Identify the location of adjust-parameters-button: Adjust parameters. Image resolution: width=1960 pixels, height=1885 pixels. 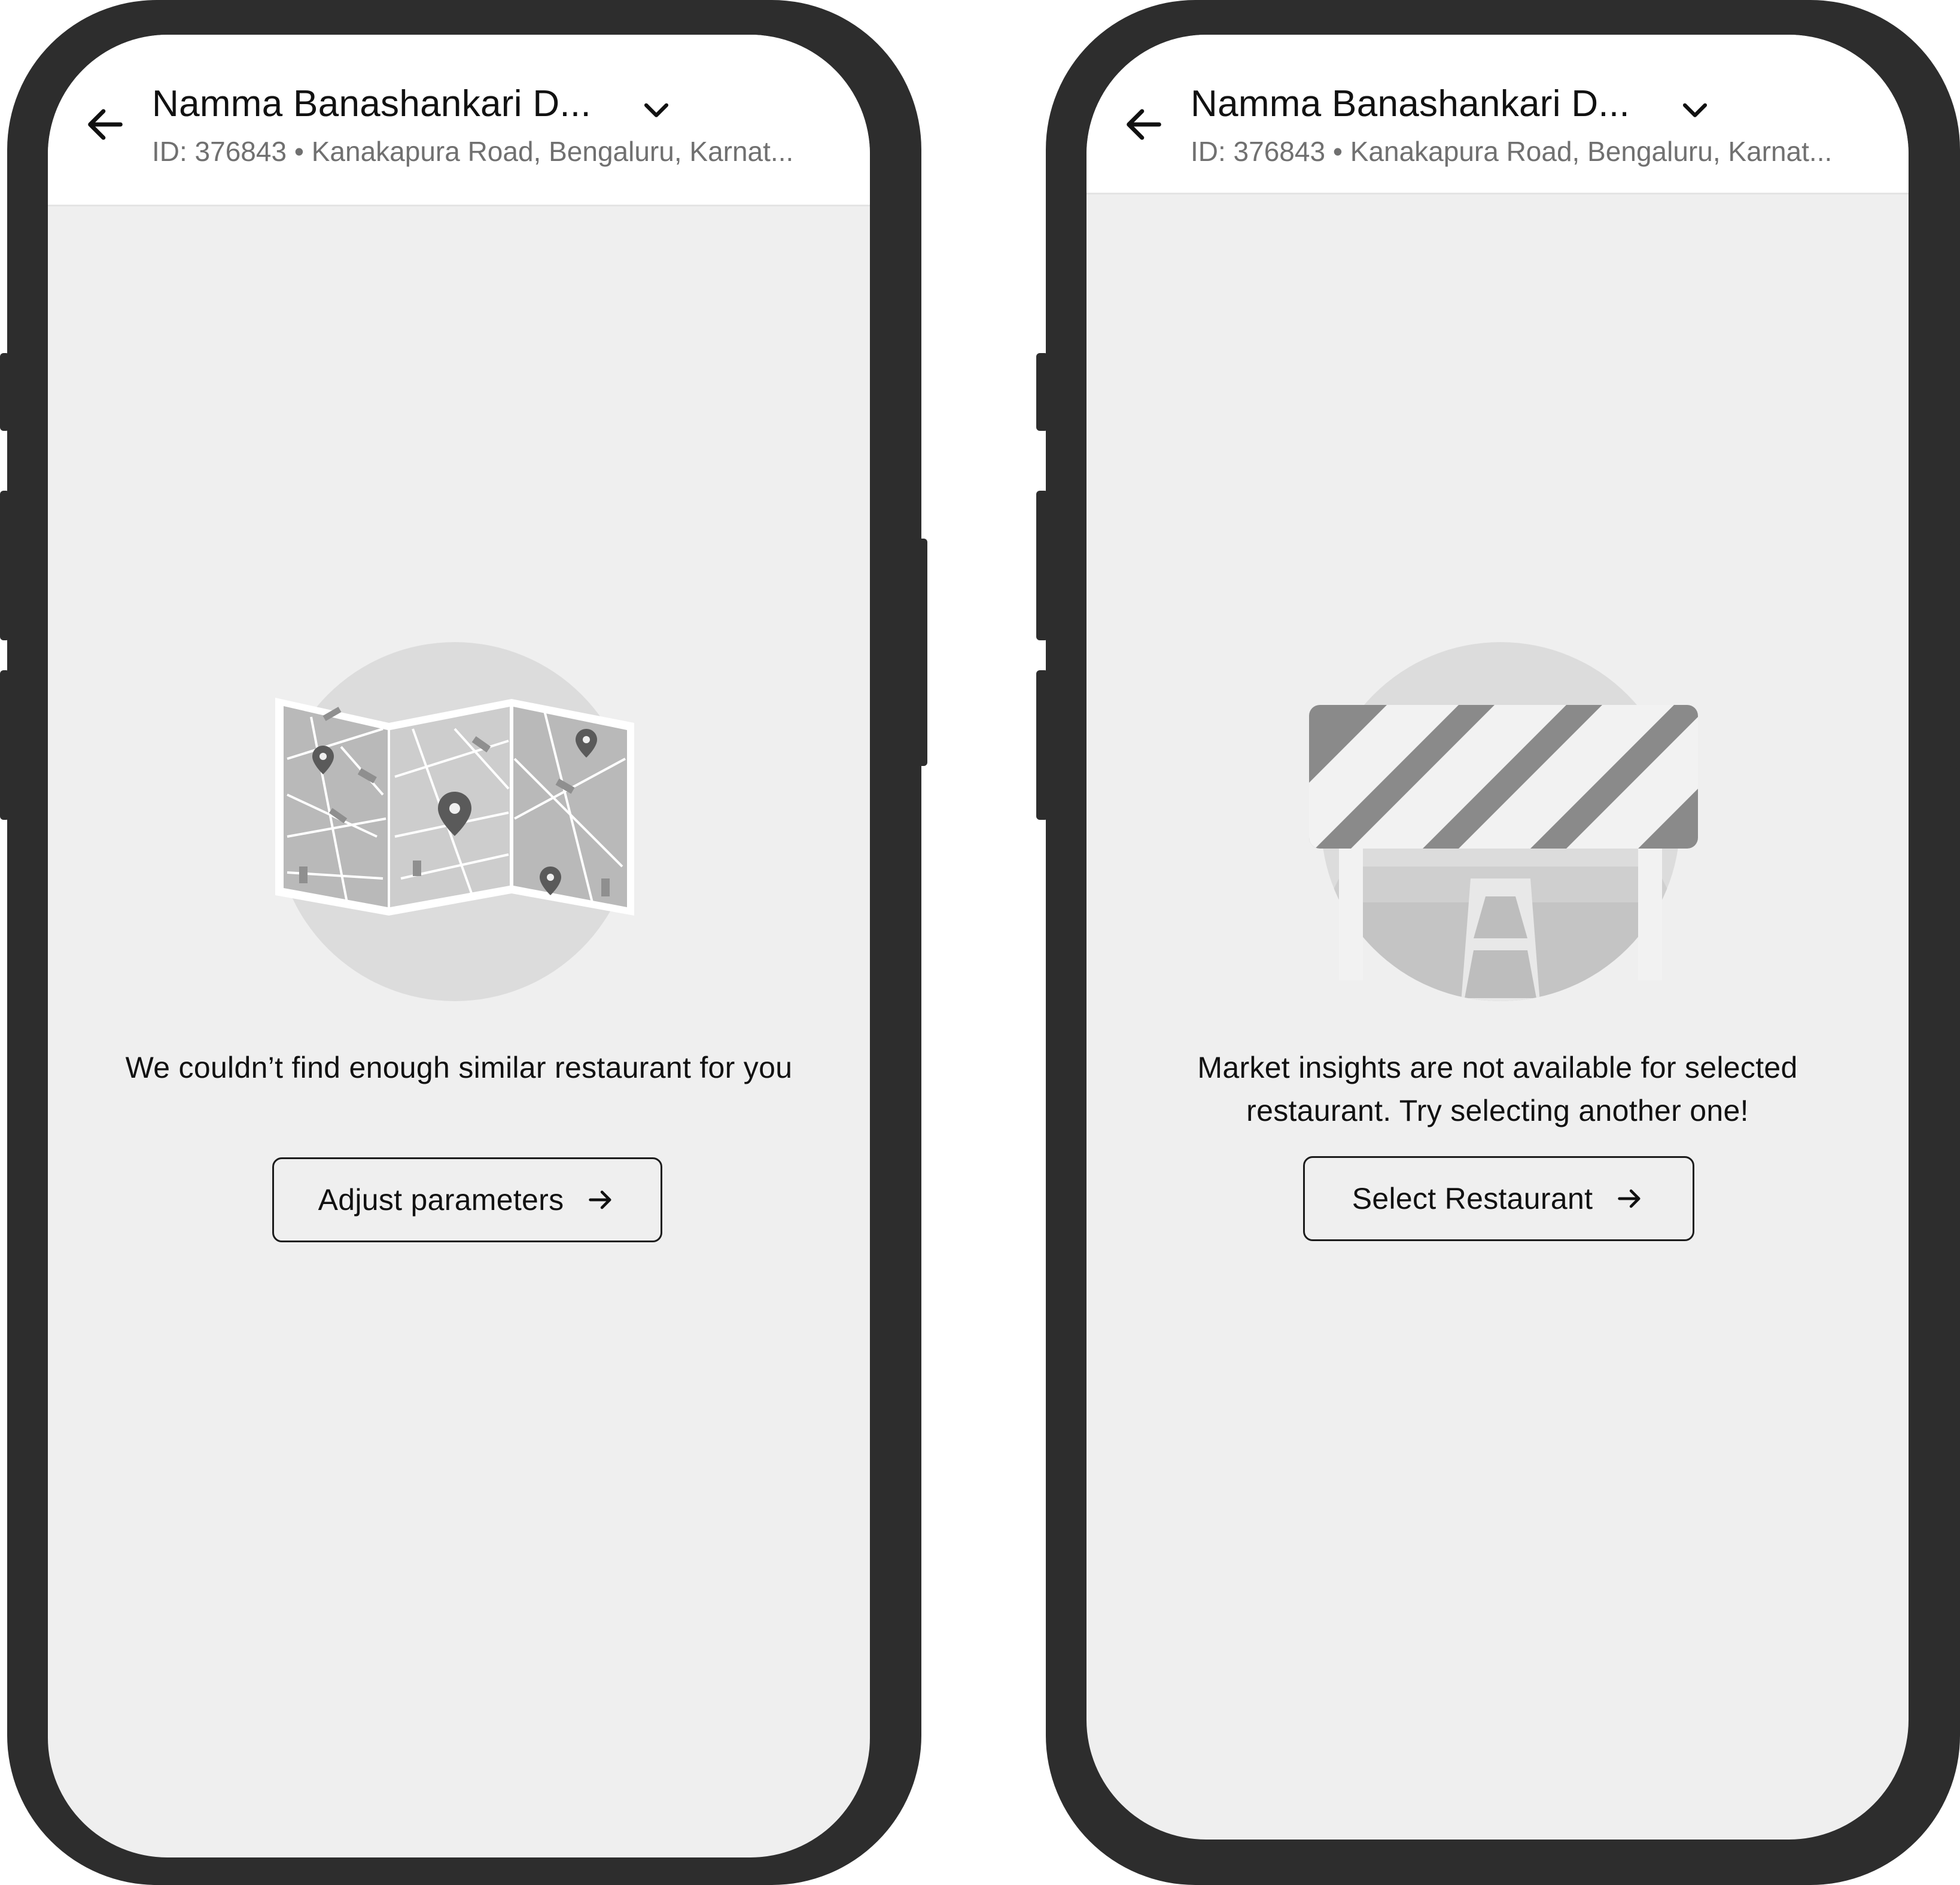
(467, 1199).